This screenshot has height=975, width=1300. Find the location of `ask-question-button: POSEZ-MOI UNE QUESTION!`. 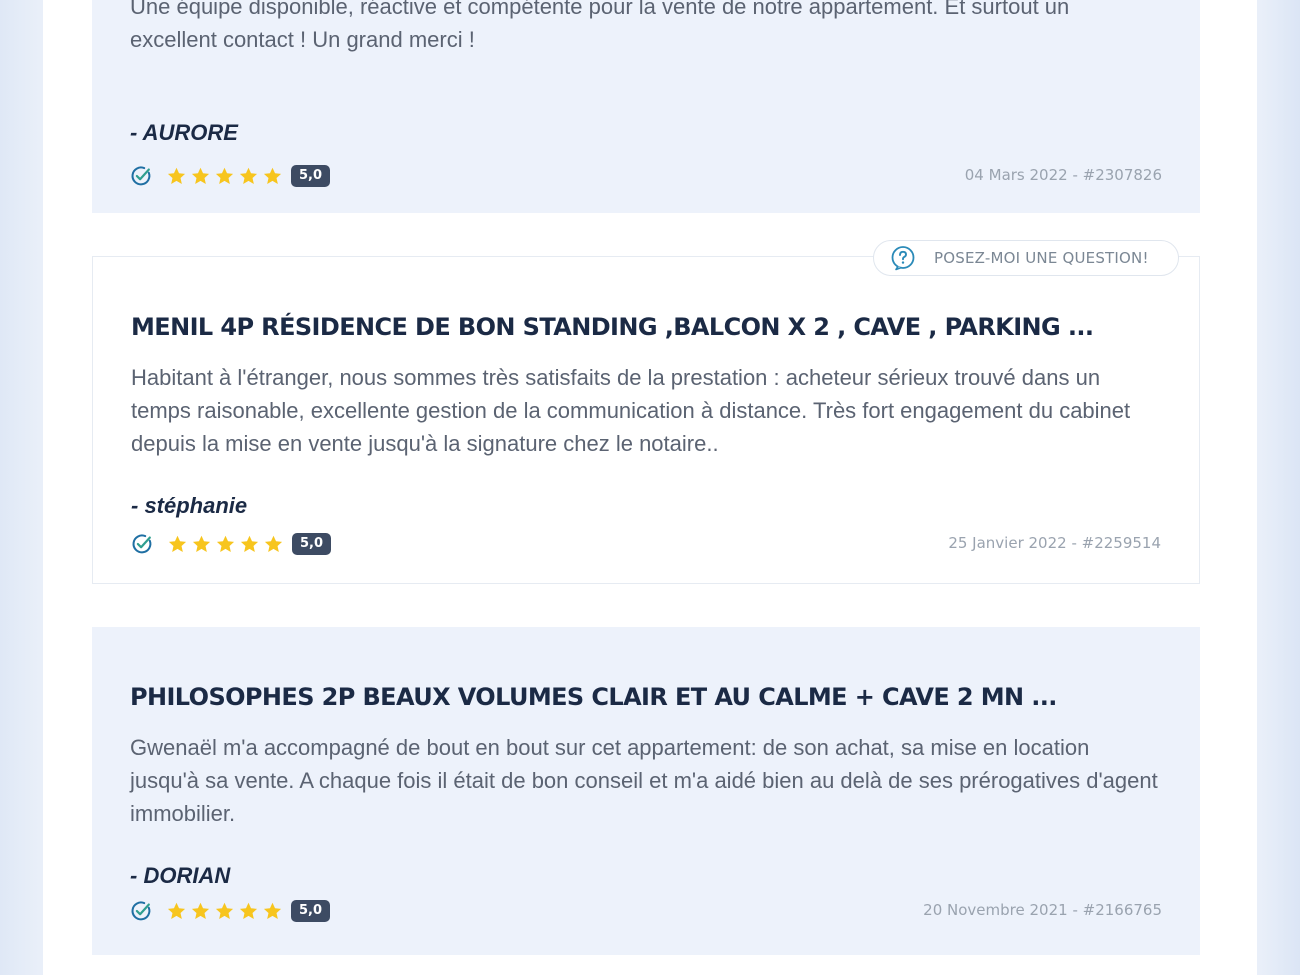

ask-question-button: POSEZ-MOI UNE QUESTION! is located at coordinates (1026, 258).